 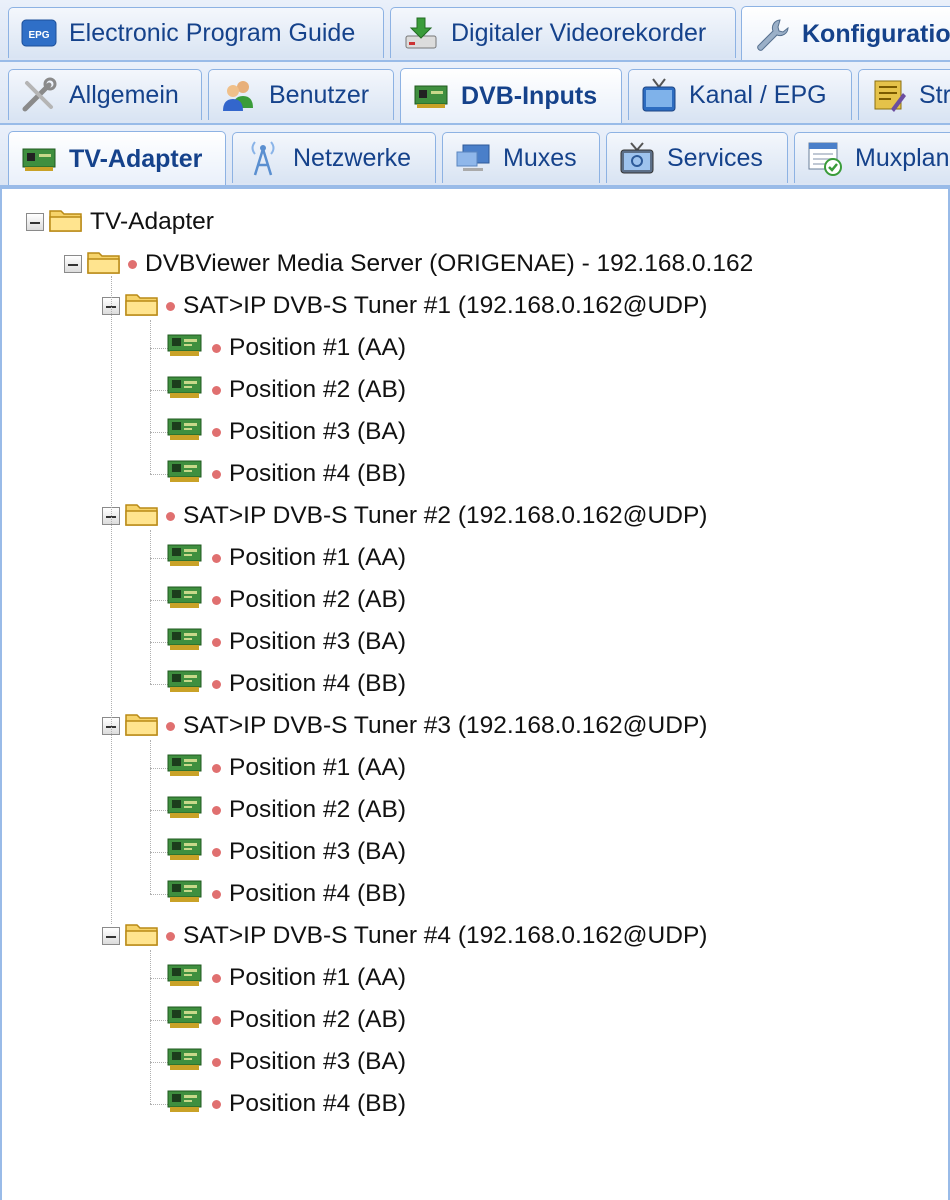 What do you see at coordinates (117, 158) in the screenshot?
I see `tab-tv-adapter: TV-Adapter` at bounding box center [117, 158].